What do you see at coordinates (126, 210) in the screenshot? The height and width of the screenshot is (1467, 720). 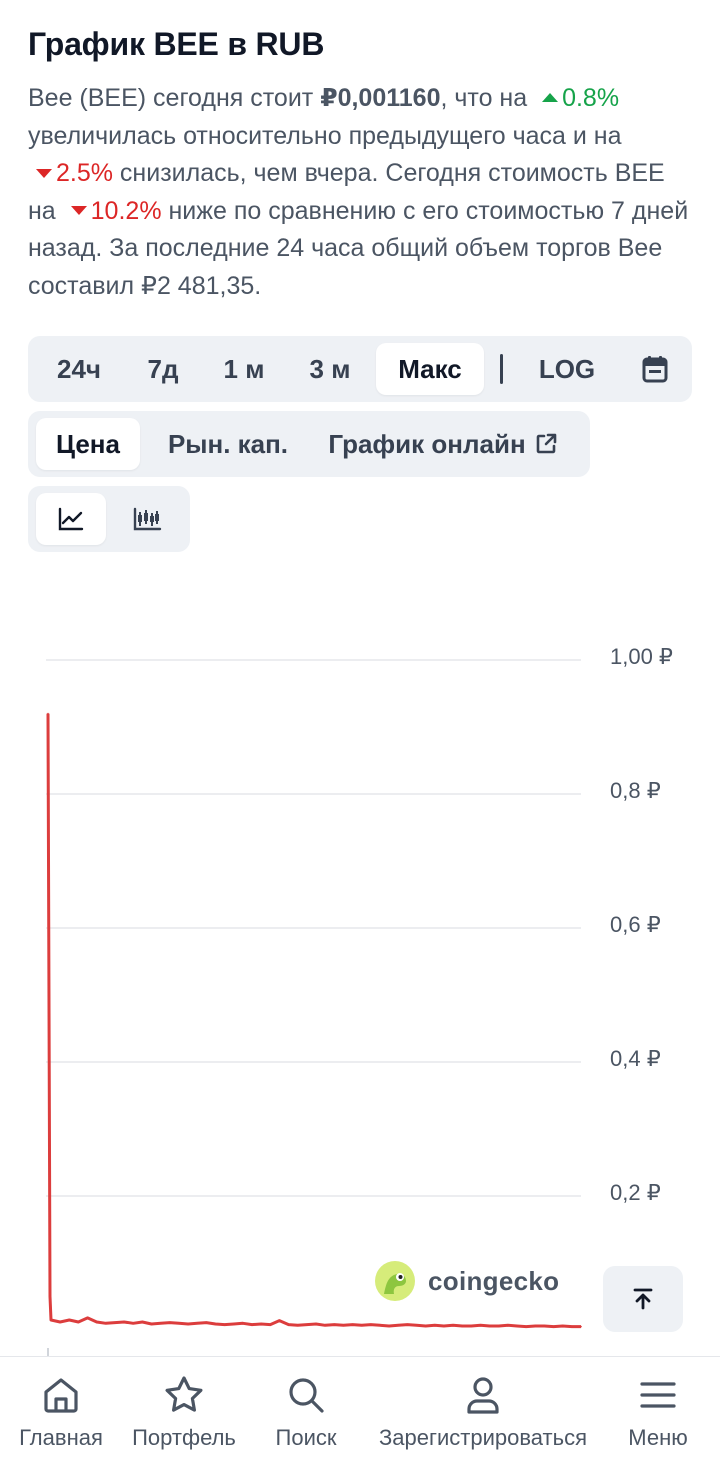 I see `week-change-value: 10.2%` at bounding box center [126, 210].